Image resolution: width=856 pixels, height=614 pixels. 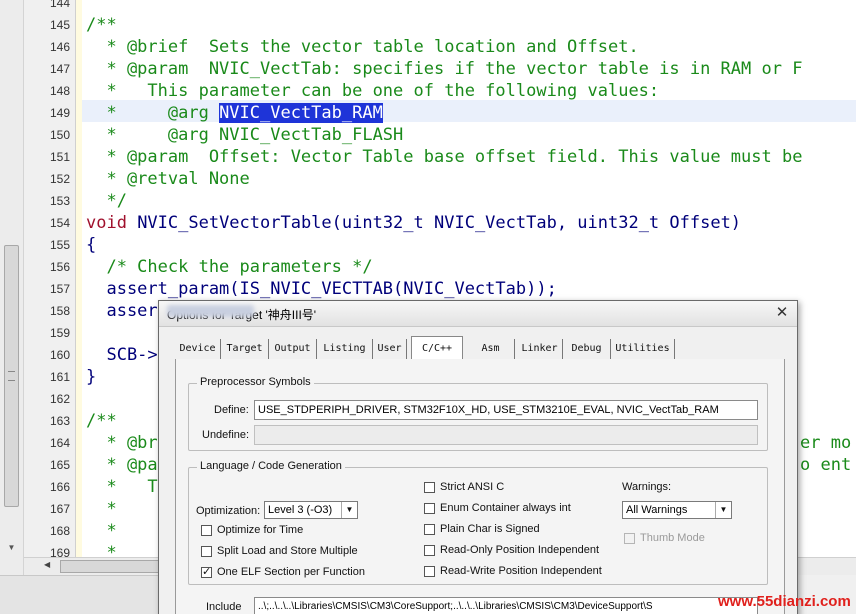 What do you see at coordinates (826, 465) in the screenshot?
I see `comment-text-tail: o ent` at bounding box center [826, 465].